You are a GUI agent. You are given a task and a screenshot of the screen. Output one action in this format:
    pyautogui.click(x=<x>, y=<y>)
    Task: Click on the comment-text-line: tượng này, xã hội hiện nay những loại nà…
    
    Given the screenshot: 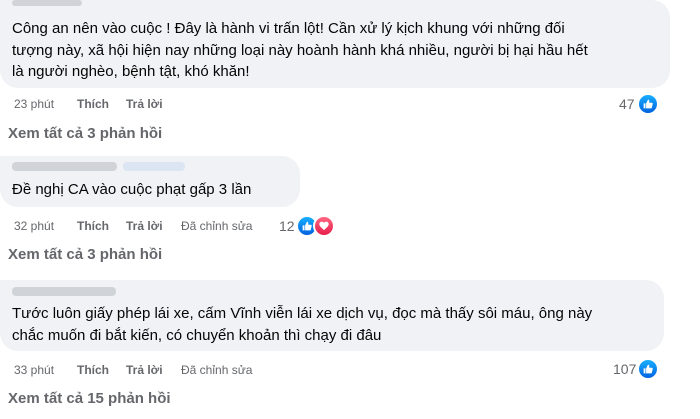 What is the action you would take?
    pyautogui.click(x=300, y=50)
    